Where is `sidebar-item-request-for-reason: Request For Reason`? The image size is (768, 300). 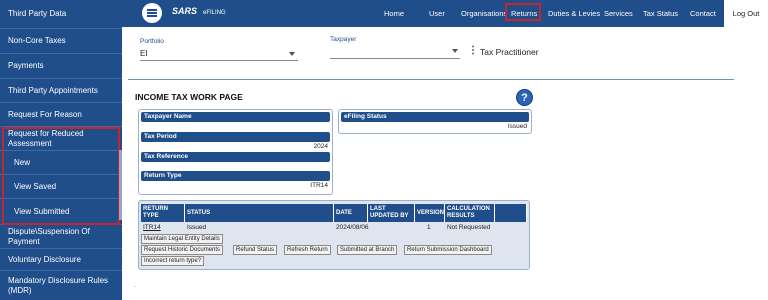
sidebar-item-request-for-reason: Request For Reason is located at coordinates (61, 115).